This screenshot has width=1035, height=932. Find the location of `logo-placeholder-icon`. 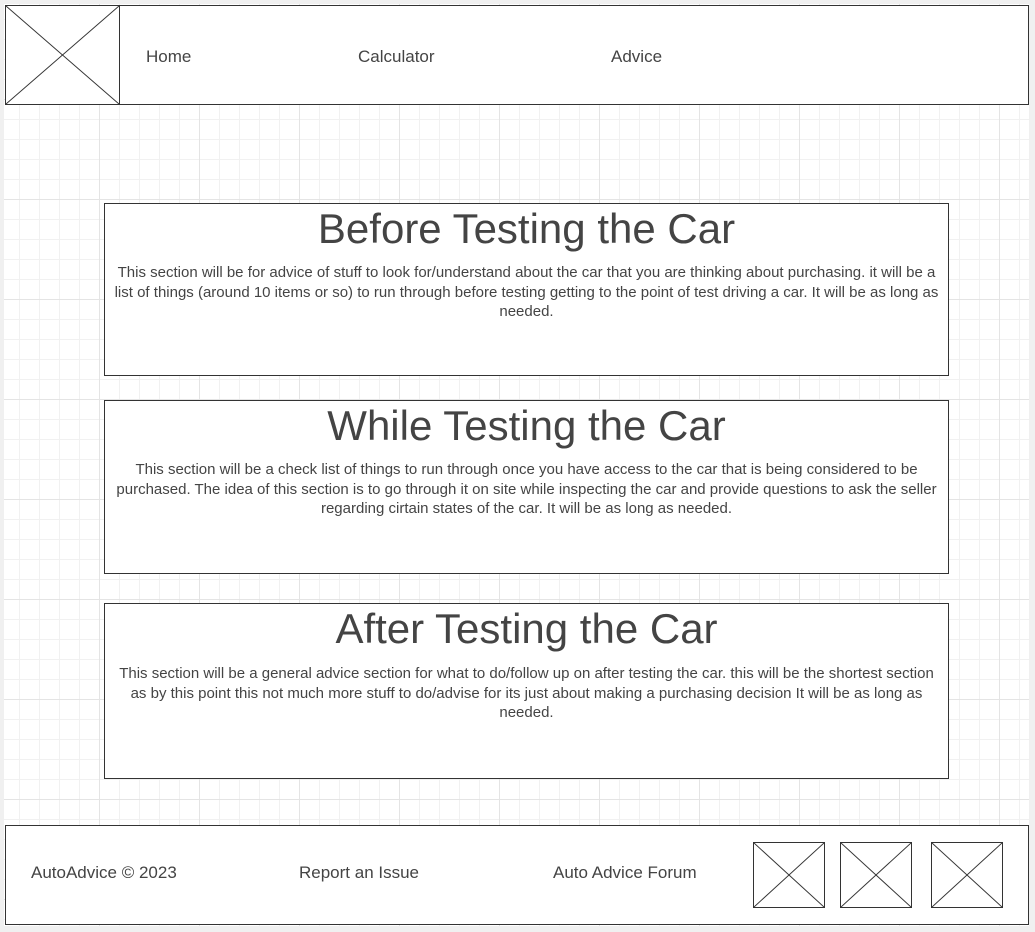

logo-placeholder-icon is located at coordinates (62, 55).